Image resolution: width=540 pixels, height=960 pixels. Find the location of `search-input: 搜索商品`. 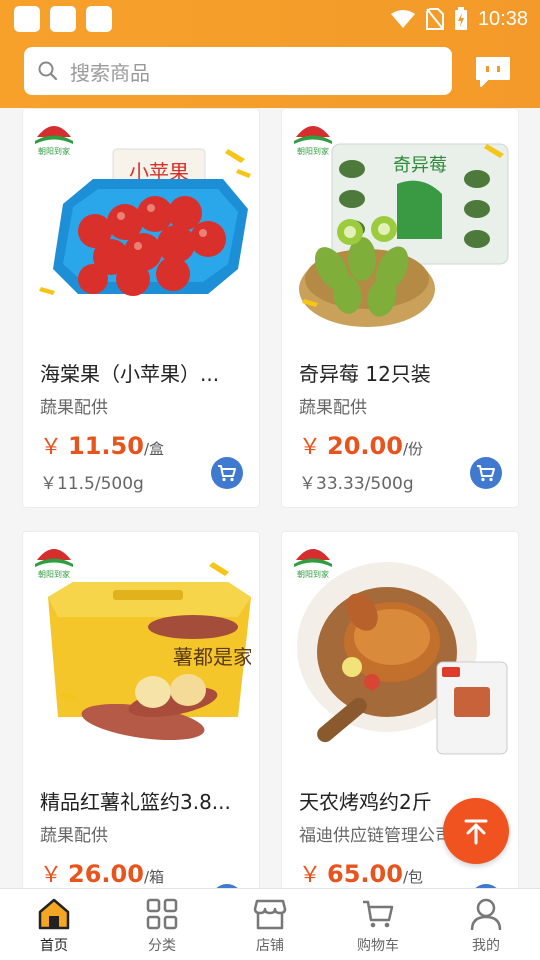

search-input: 搜索商品 is located at coordinates (238, 71).